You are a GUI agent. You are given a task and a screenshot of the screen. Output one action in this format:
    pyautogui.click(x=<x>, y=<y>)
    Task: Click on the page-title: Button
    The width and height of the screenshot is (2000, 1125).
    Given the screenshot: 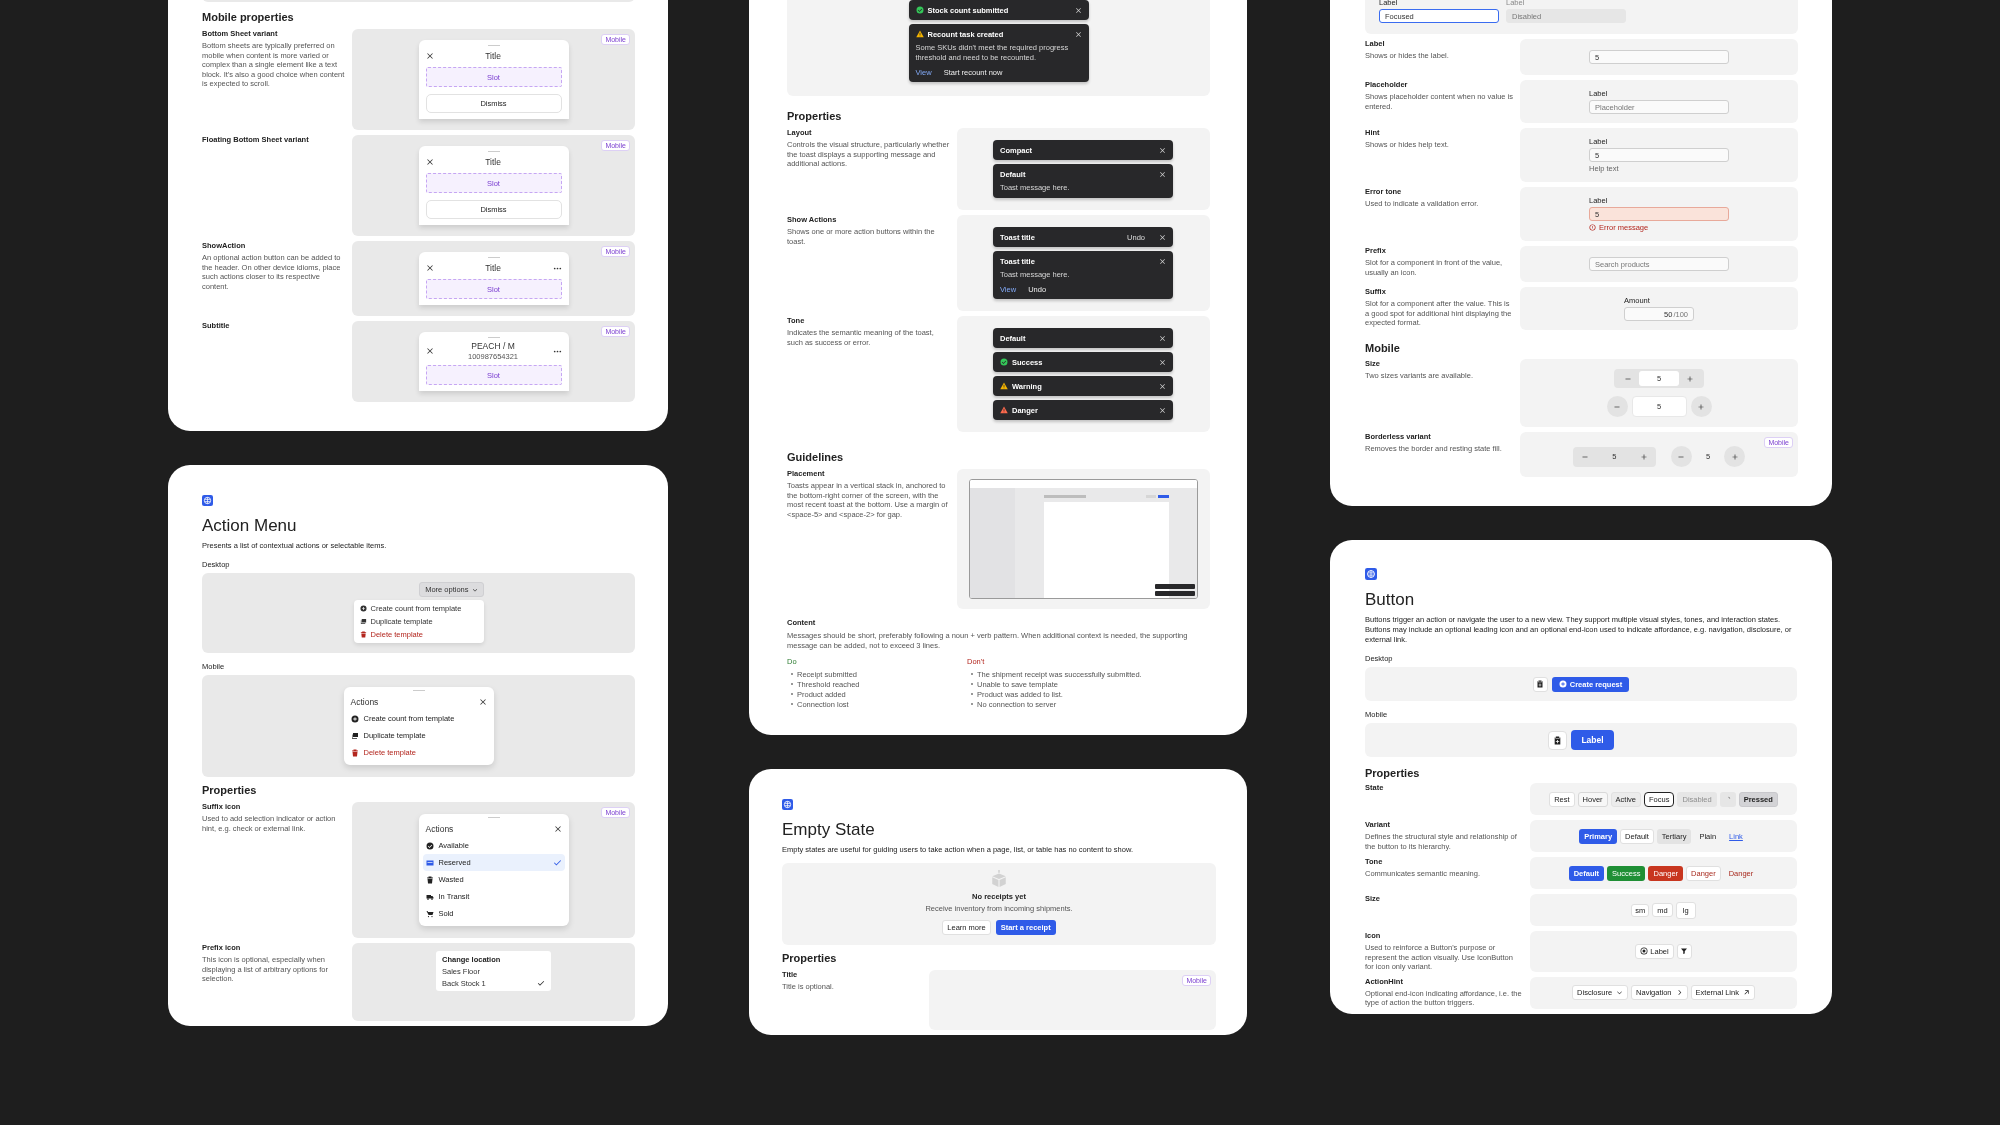 What is the action you would take?
    pyautogui.click(x=1390, y=600)
    